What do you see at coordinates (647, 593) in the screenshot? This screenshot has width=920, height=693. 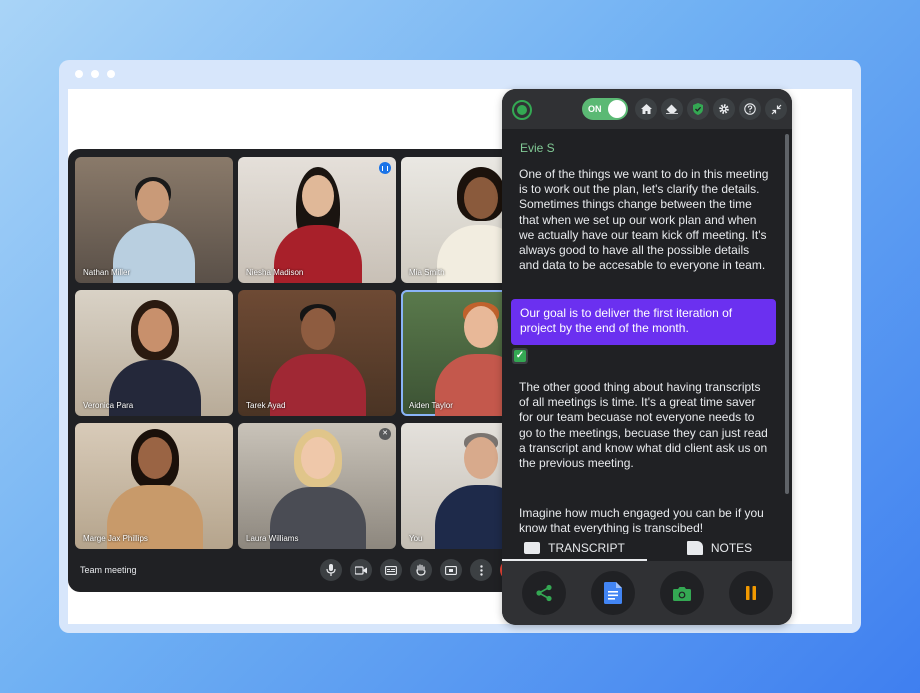 I see `panel-actions` at bounding box center [647, 593].